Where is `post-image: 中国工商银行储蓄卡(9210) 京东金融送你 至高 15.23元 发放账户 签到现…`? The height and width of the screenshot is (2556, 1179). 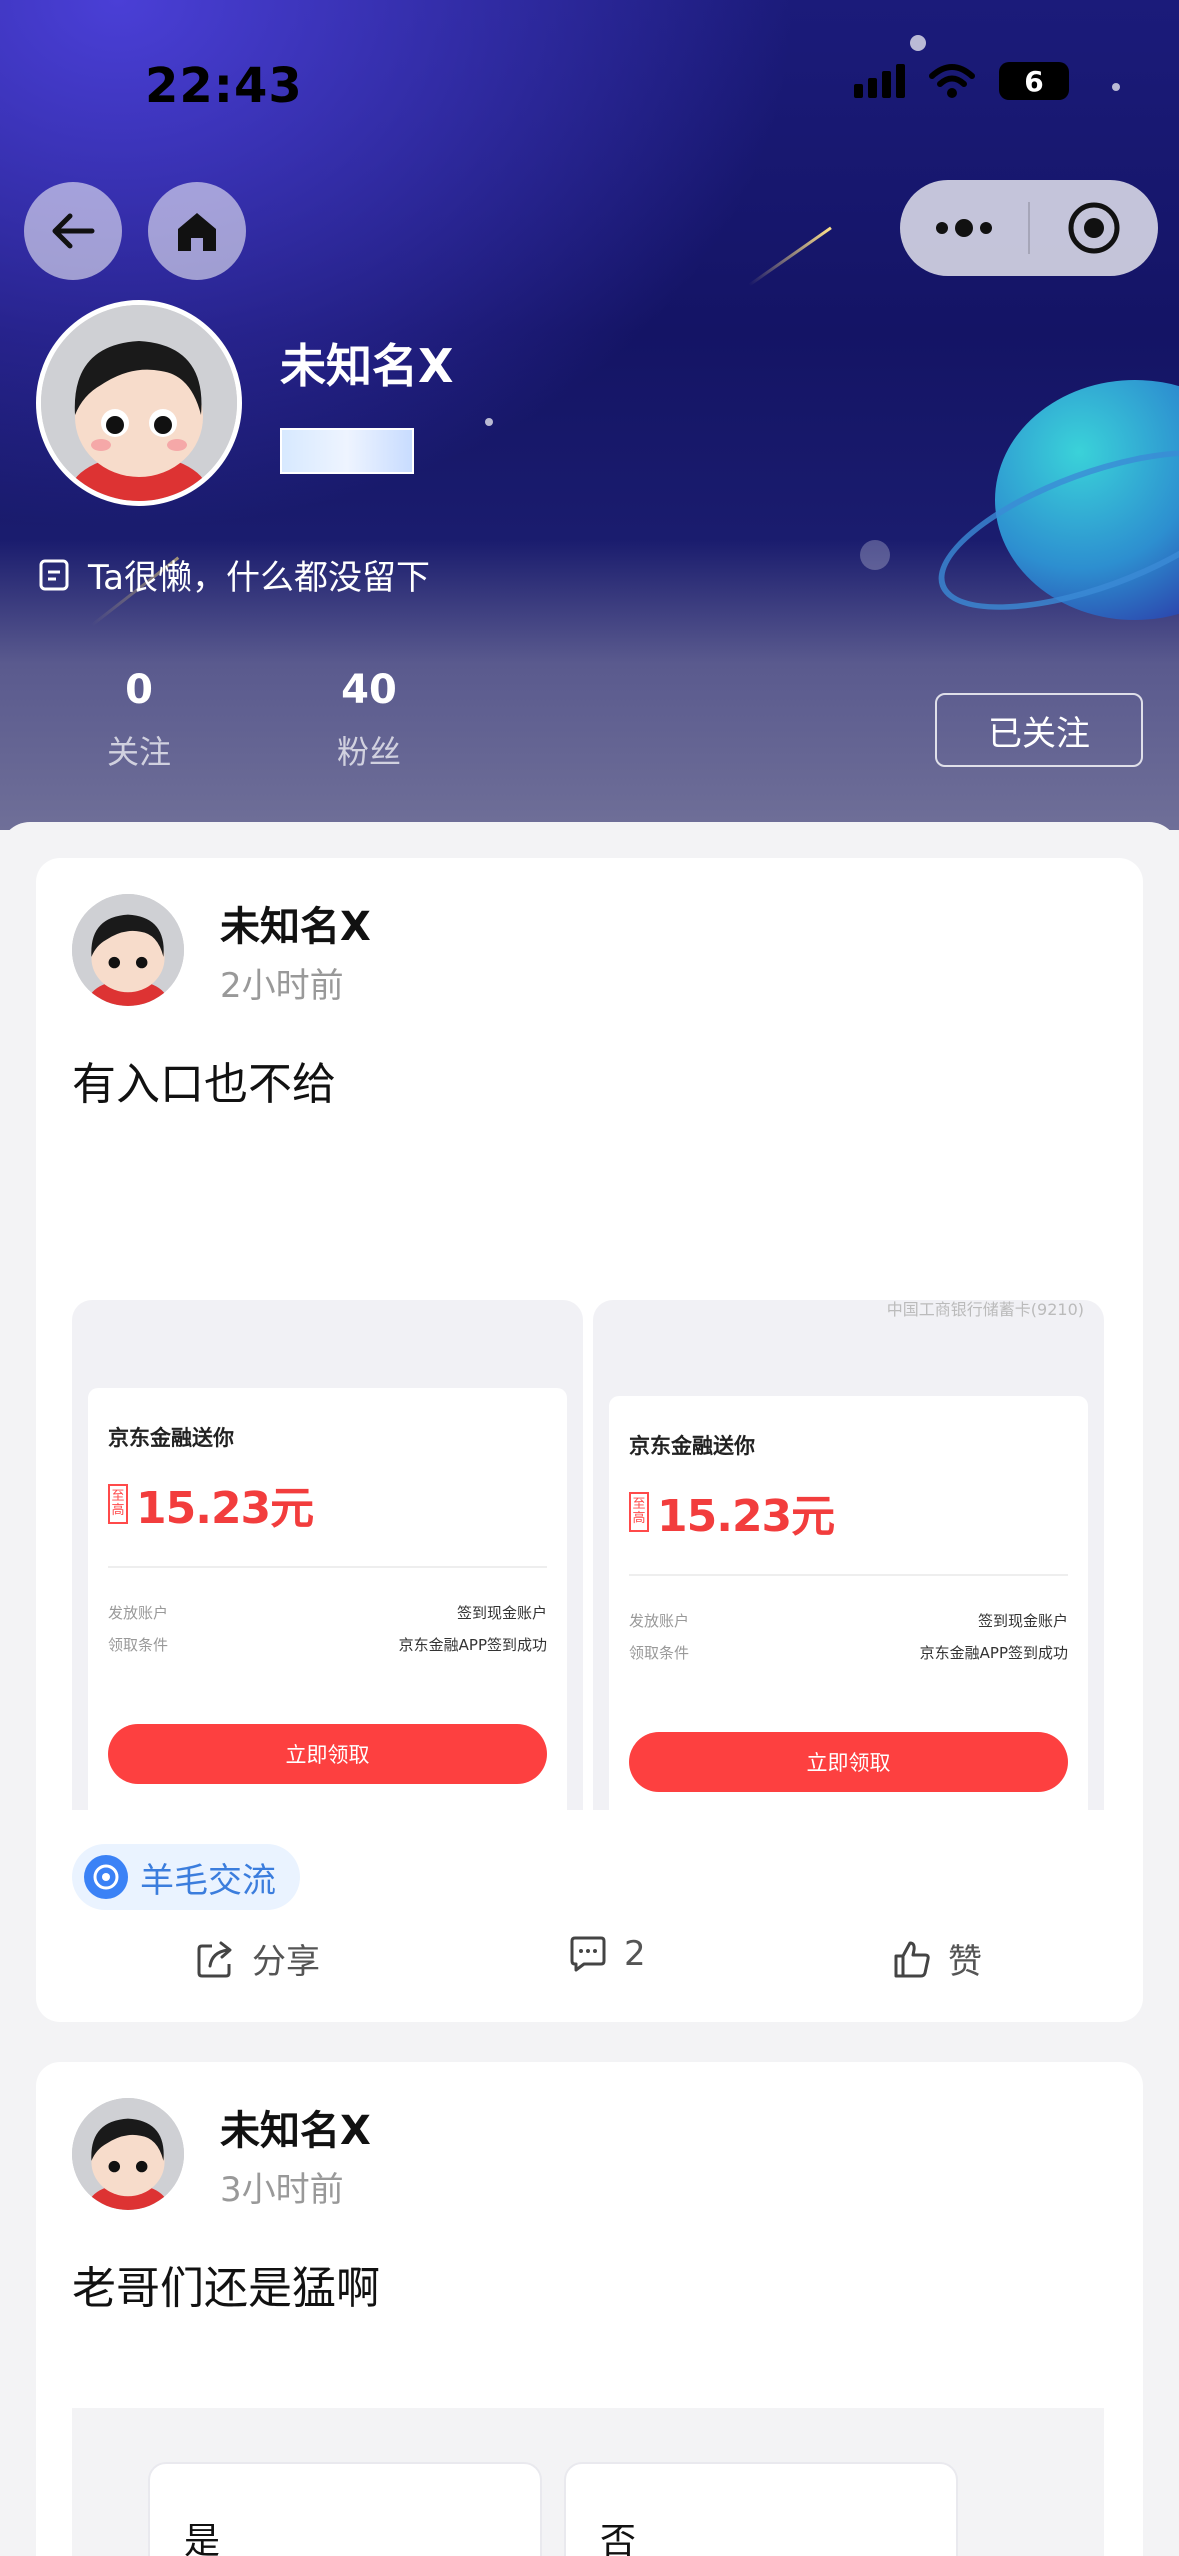 post-image: 中国工商银行储蓄卡(9210) 京东金融送你 至高 15.23元 发放账户 签到现… is located at coordinates (848, 1555).